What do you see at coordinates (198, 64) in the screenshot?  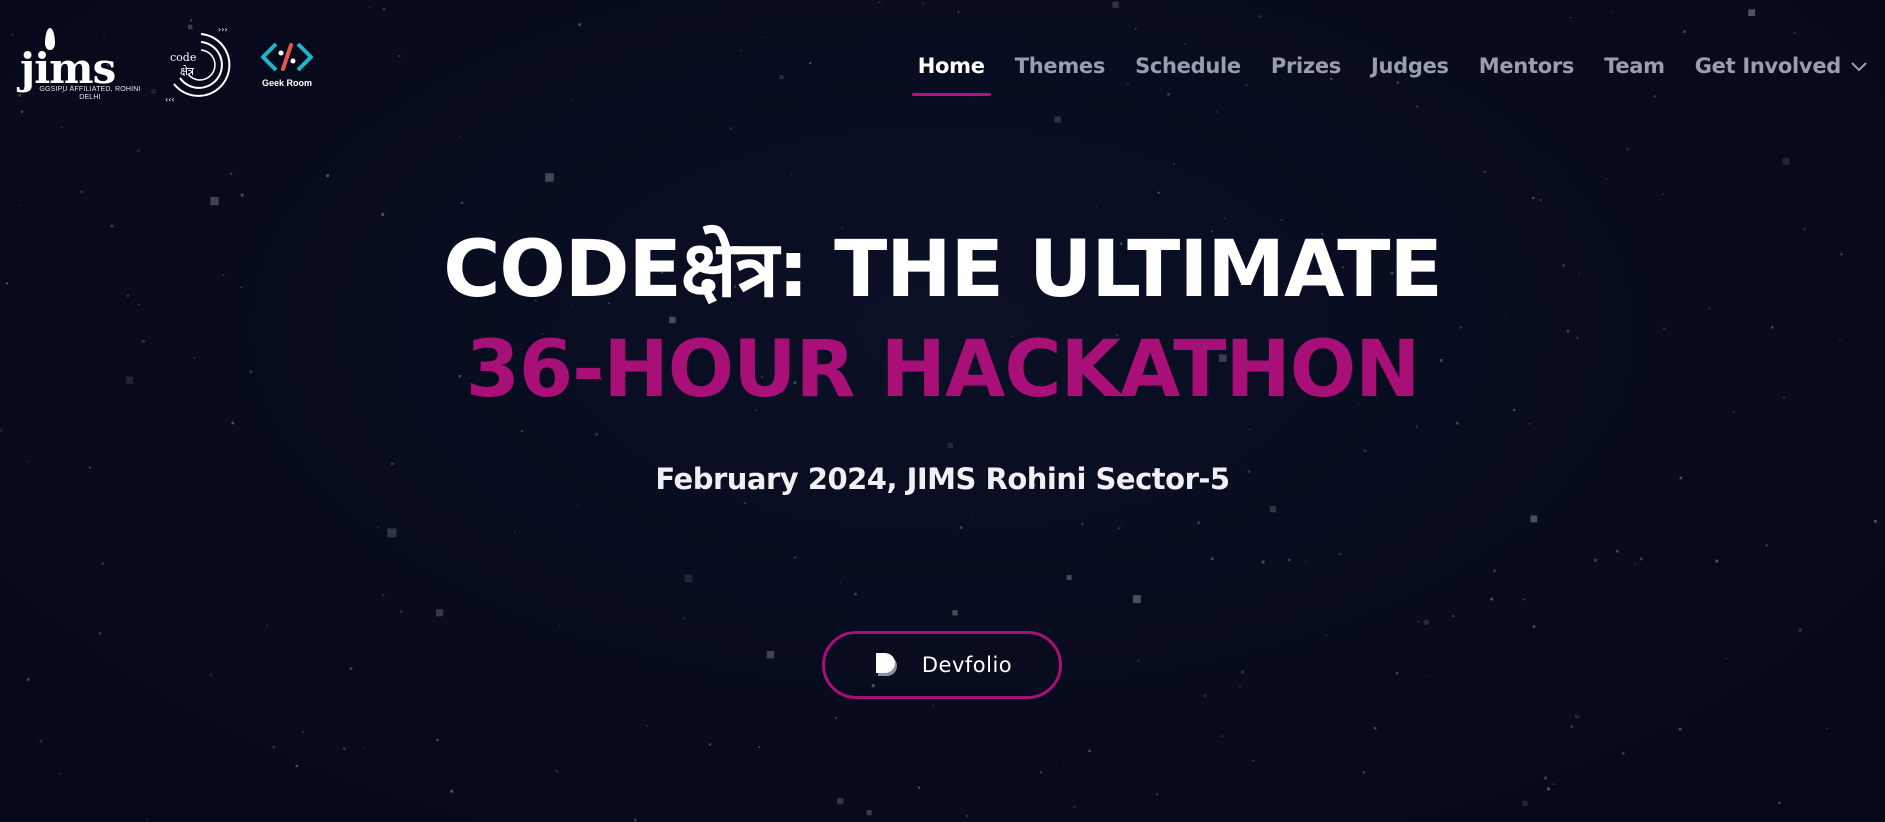 I see `codekshetra-ring-icon: ››› ‹‹‹` at bounding box center [198, 64].